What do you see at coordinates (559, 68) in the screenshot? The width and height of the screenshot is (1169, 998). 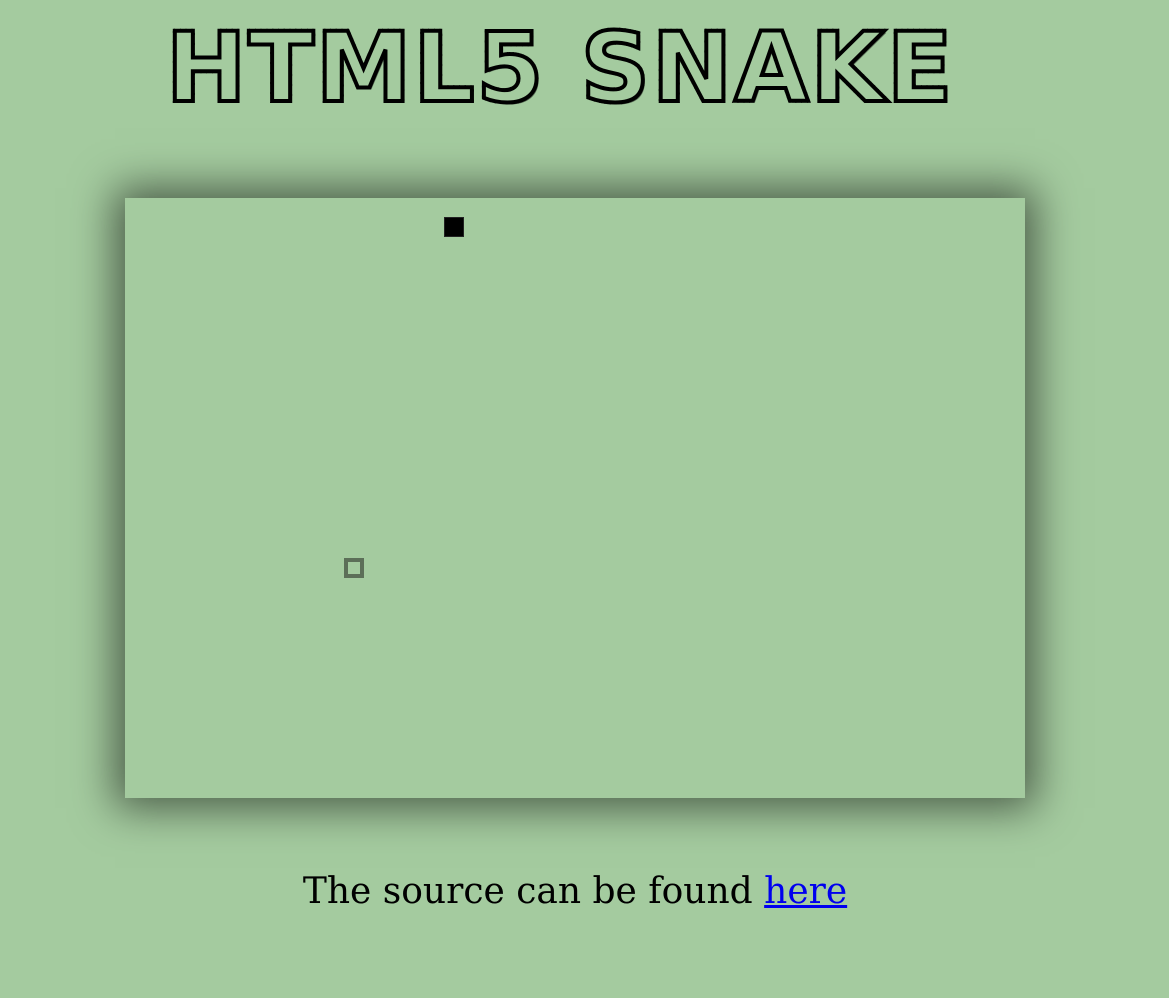 I see `page-title: HTML5 SNAKE` at bounding box center [559, 68].